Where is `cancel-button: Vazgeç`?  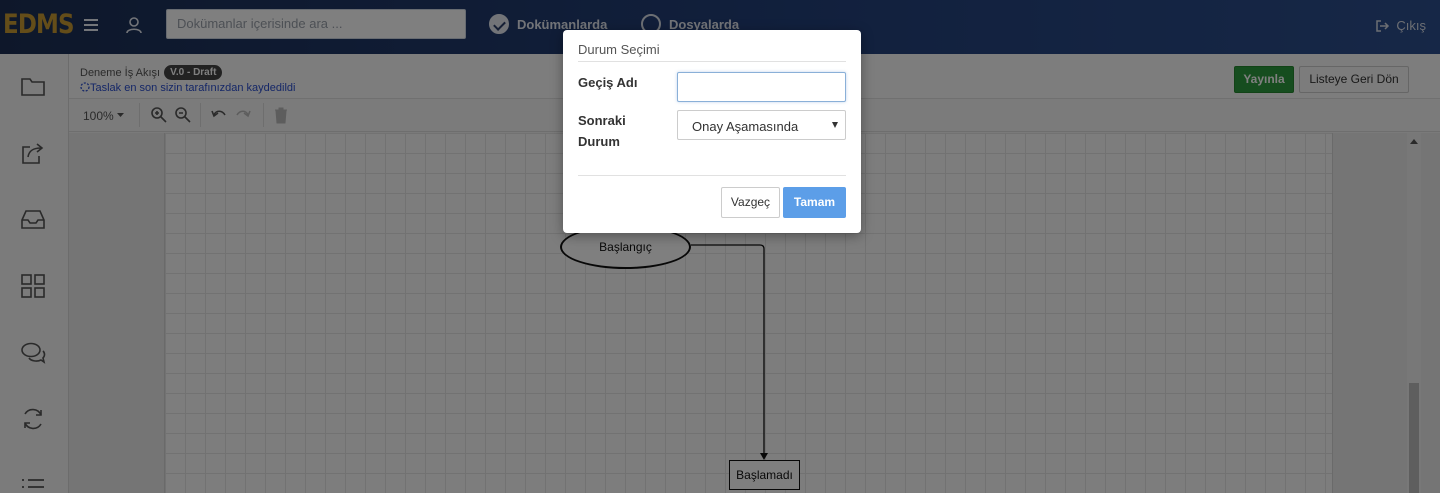
cancel-button: Vazgeç is located at coordinates (750, 202).